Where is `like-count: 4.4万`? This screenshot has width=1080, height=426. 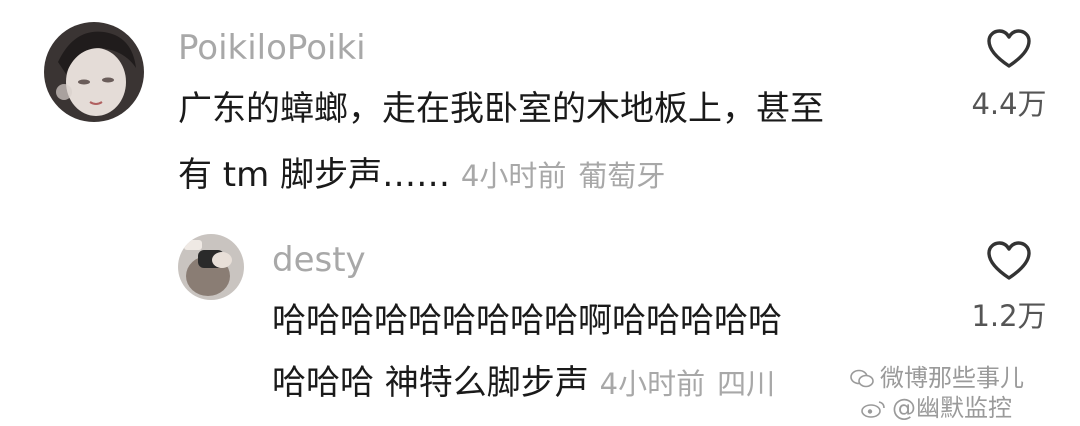 like-count: 4.4万 is located at coordinates (1009, 104).